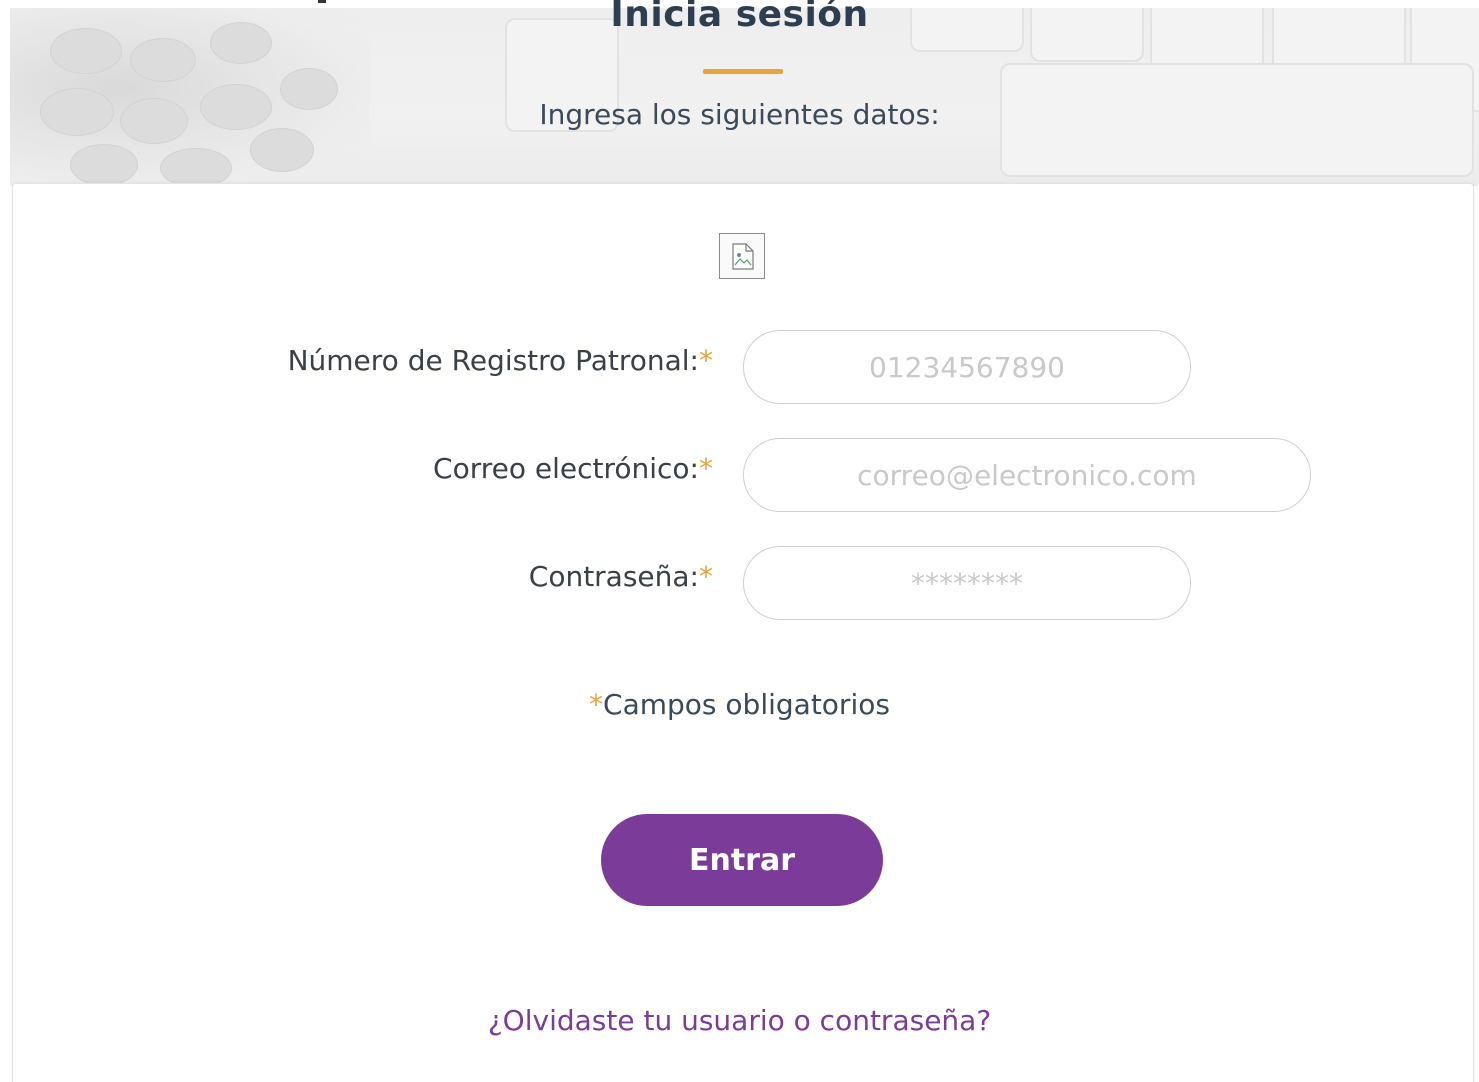  Describe the element at coordinates (739, 1020) in the screenshot. I see `forgot-credentials-link: ¿Olvidaste tu usuario o contraseña?` at that location.